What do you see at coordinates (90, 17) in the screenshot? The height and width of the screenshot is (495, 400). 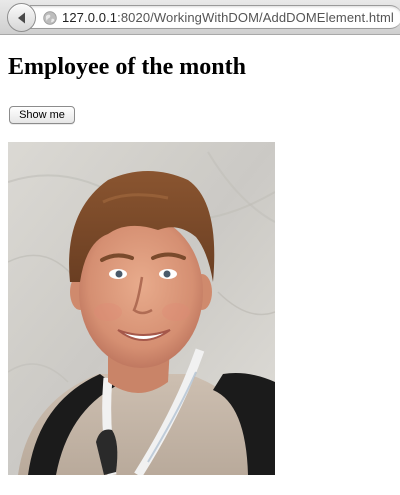 I see `url-host: 127.0.0.1` at bounding box center [90, 17].